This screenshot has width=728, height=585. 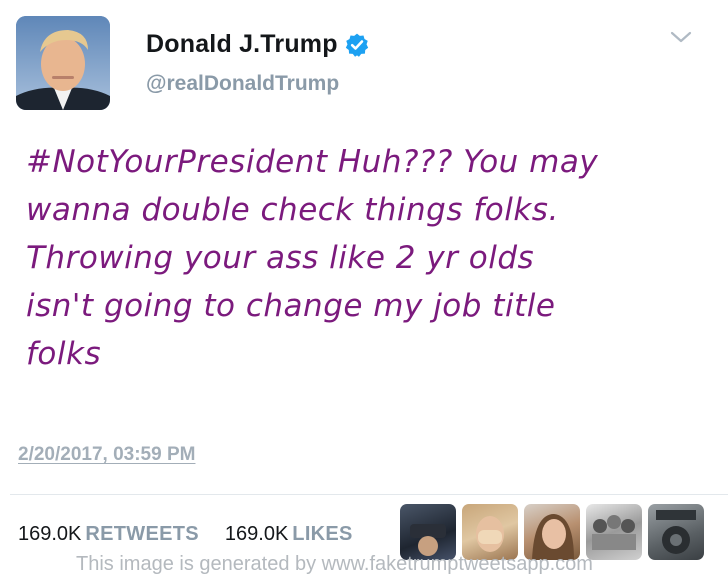 I want to click on author-display-name: Donald J.Trump, so click(x=242, y=44).